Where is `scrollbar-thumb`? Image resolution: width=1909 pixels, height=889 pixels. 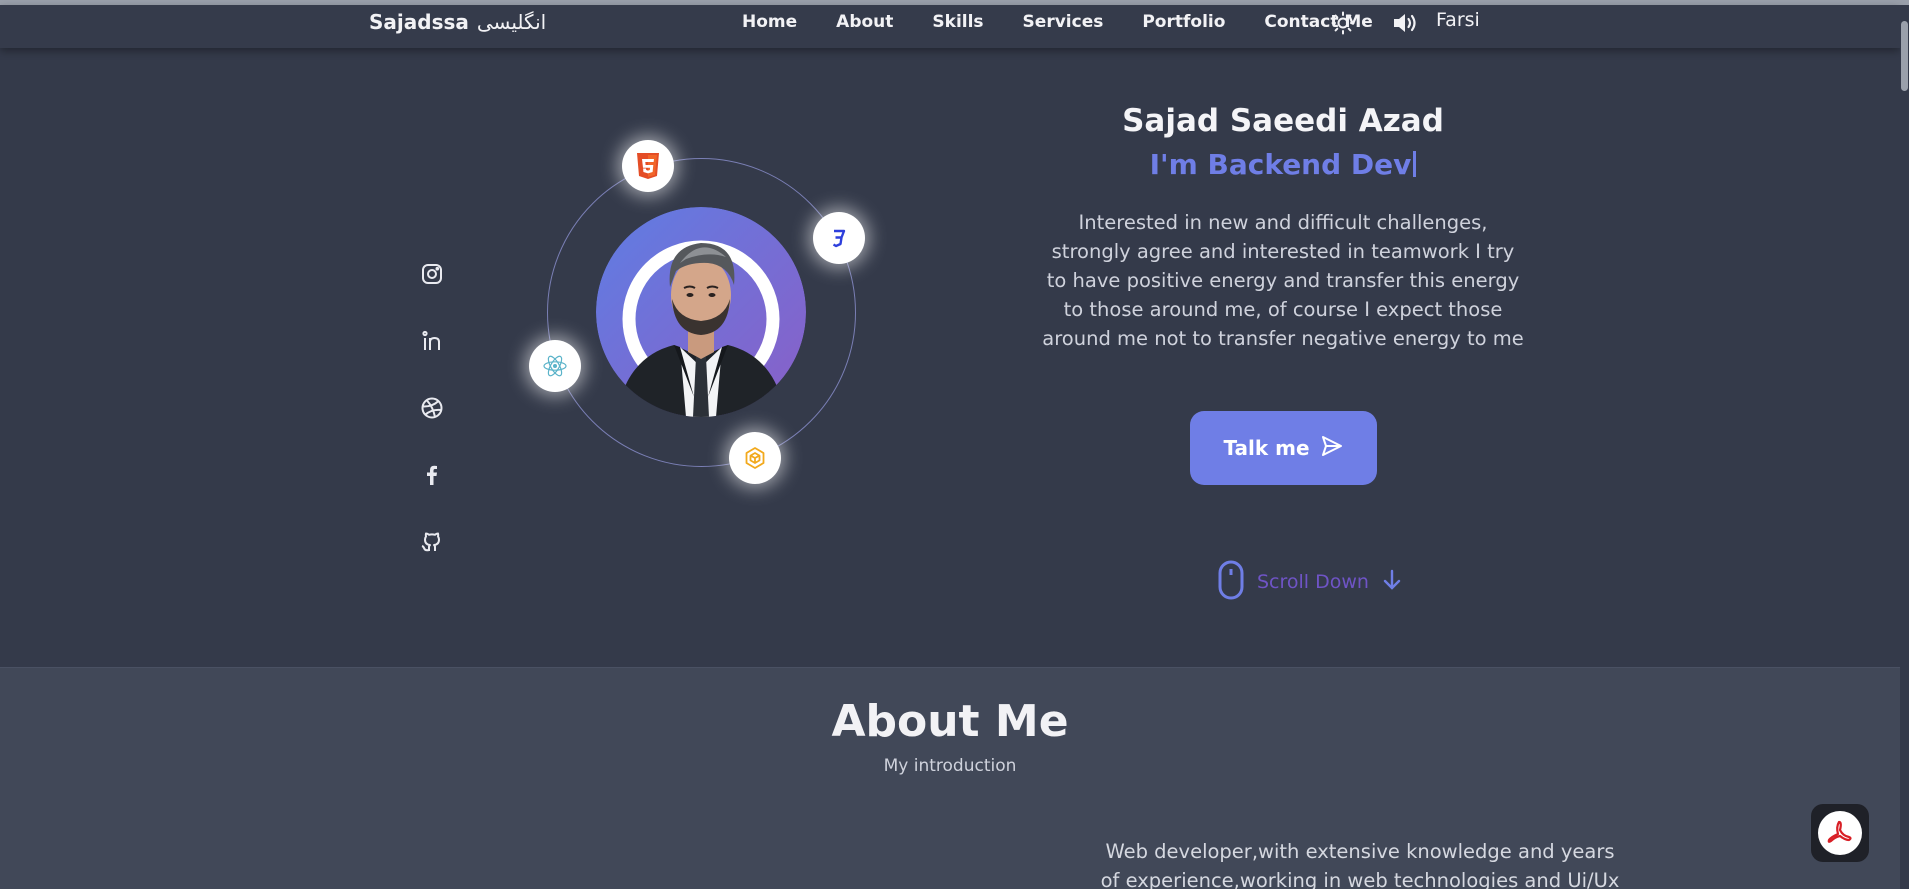 scrollbar-thumb is located at coordinates (1904, 56).